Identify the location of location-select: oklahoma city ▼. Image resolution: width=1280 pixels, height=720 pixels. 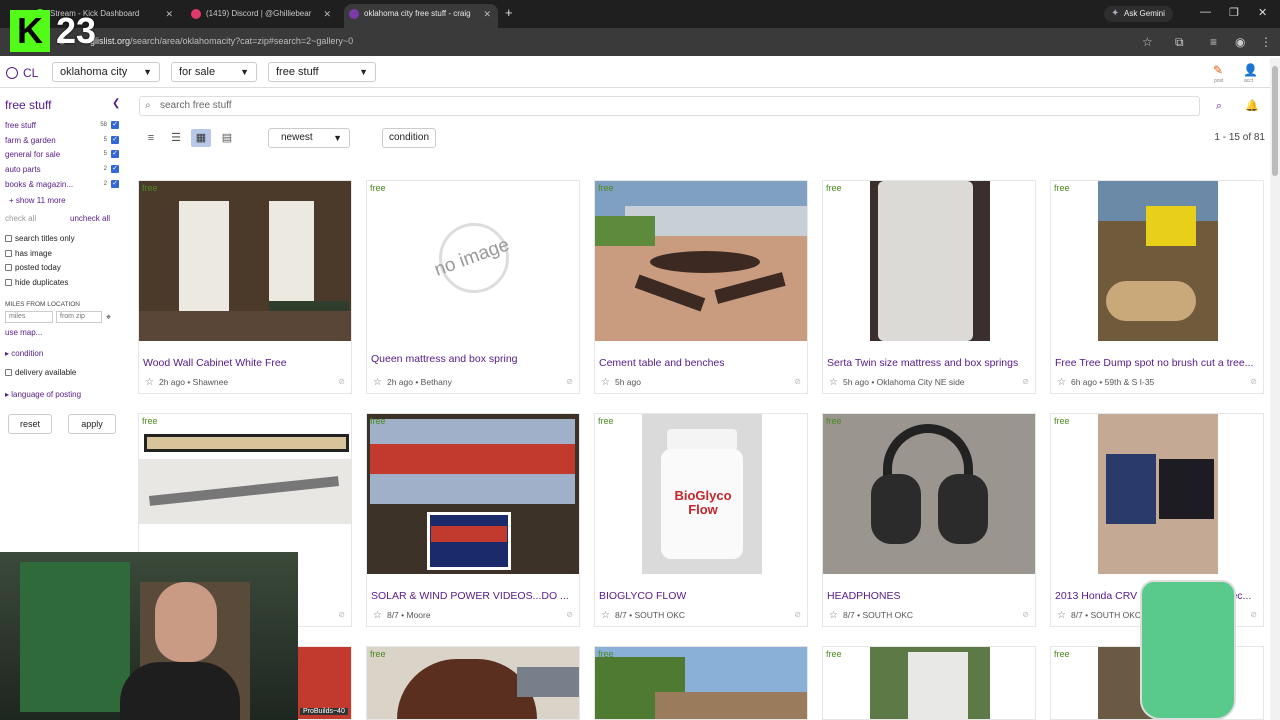
(106, 72).